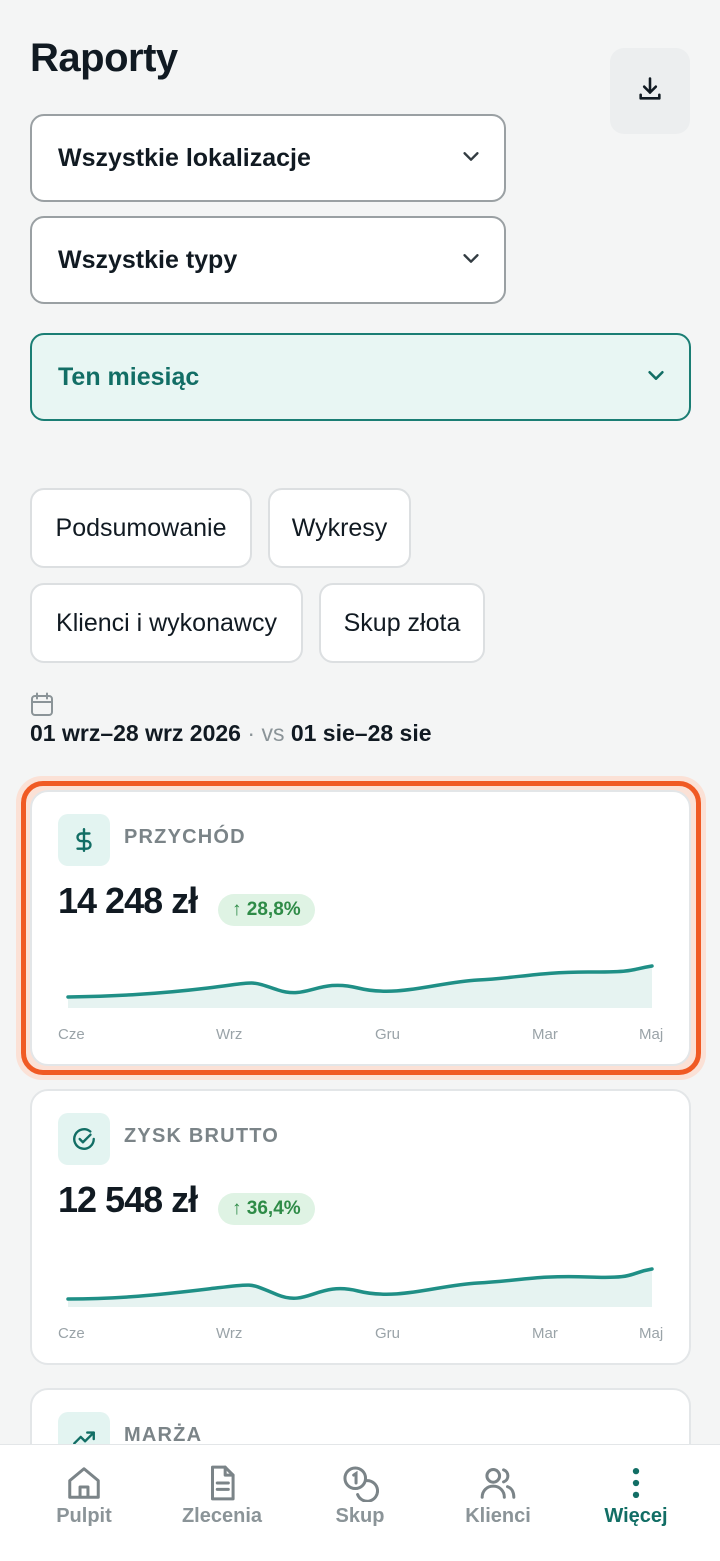  What do you see at coordinates (360, 1483) in the screenshot?
I see `coins-icon` at bounding box center [360, 1483].